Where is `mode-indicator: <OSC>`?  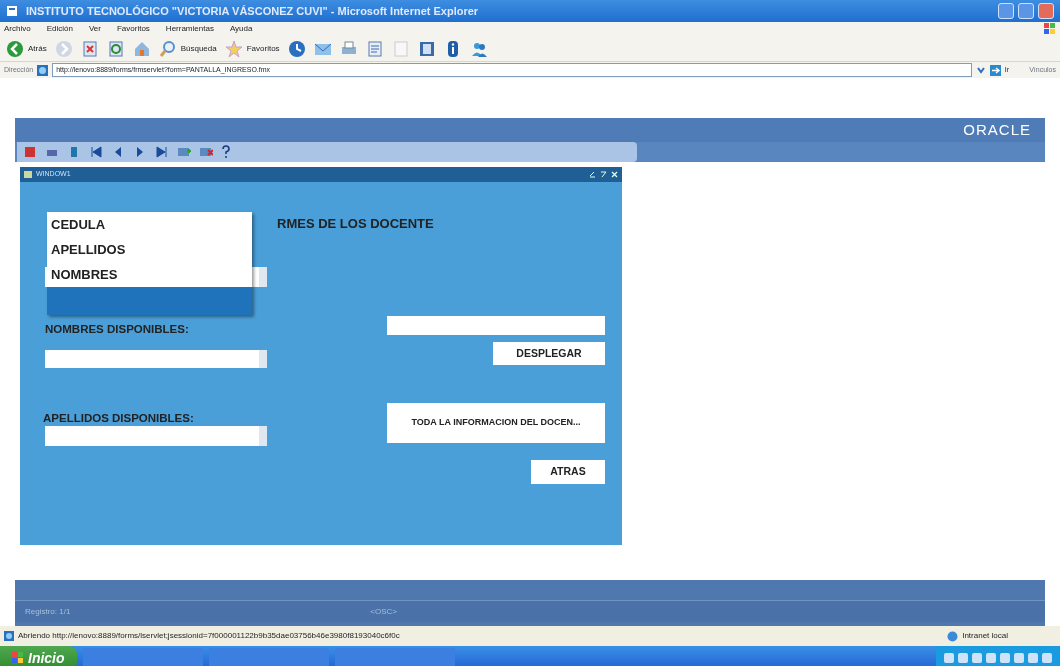
mode-indicator: <OSC> is located at coordinates (384, 611).